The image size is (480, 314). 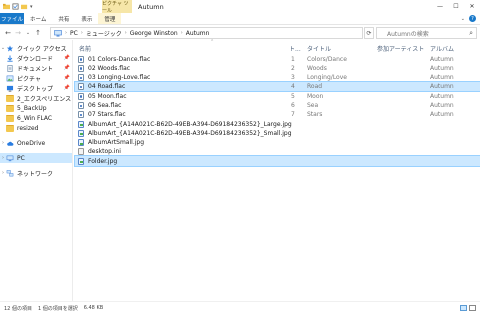 What do you see at coordinates (36, 68) in the screenshot?
I see `nav-item-documents: ドキュメント 📌` at bounding box center [36, 68].